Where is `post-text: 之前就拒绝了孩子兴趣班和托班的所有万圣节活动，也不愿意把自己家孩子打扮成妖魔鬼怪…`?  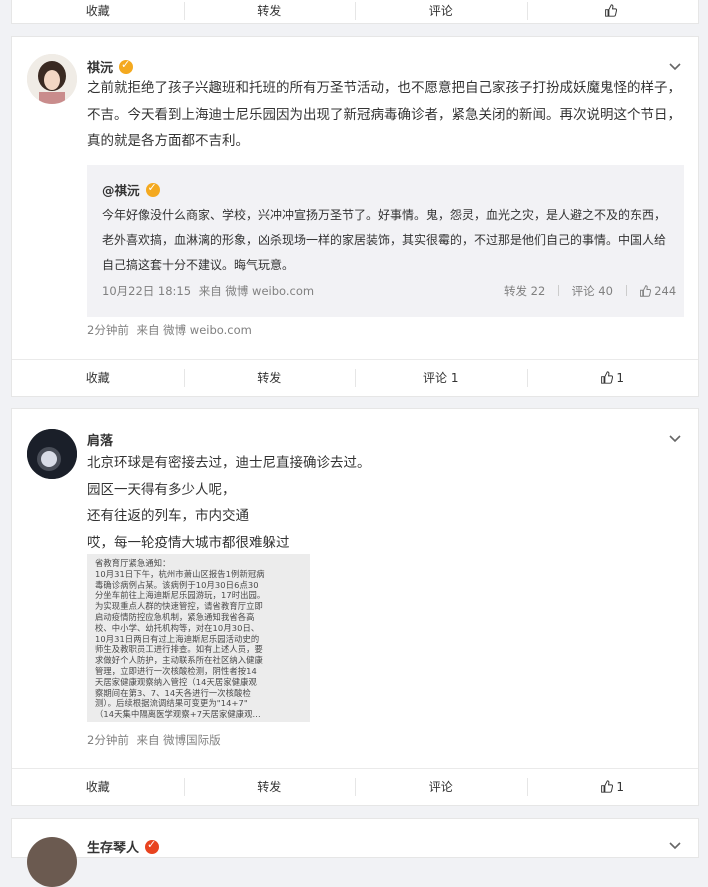
post-text: 之前就拒绝了孩子兴趣班和托班的所有万圣节活动，也不愿意把自己家孩子打扮成妖魔鬼怪… is located at coordinates (384, 114).